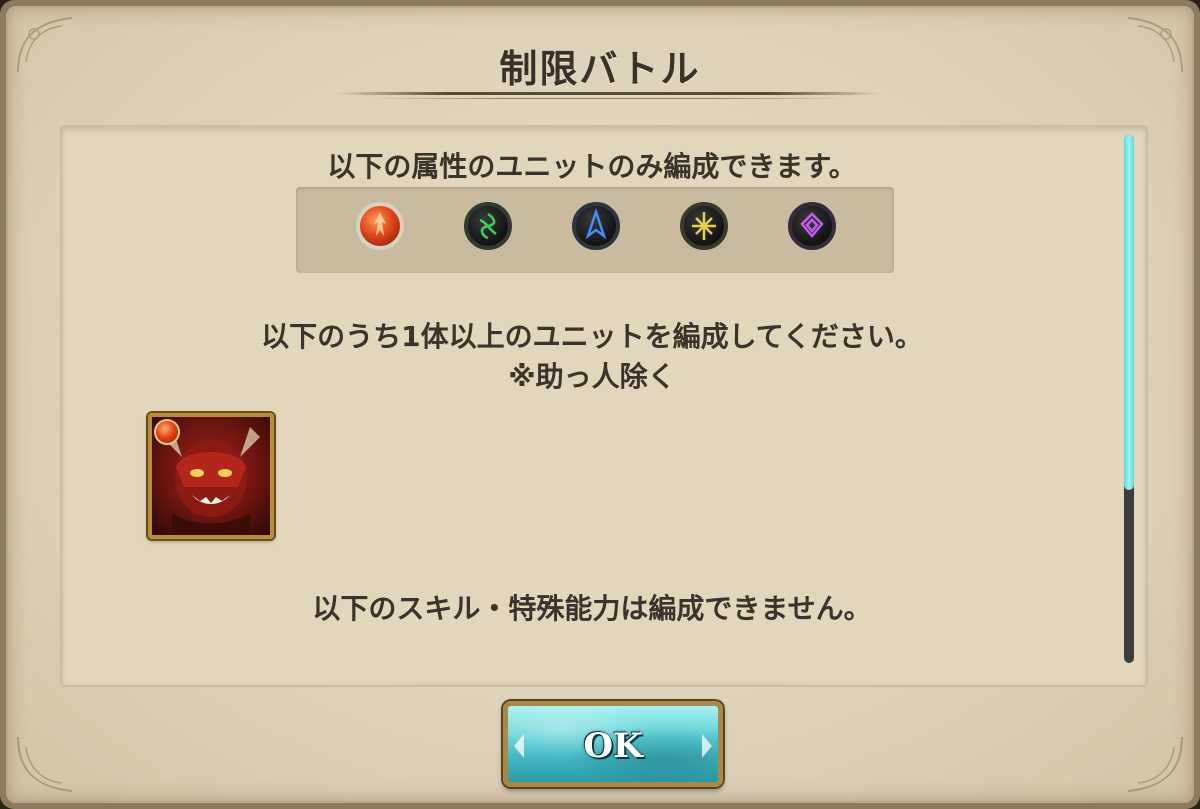 Image resolution: width=1200 pixels, height=809 pixels. I want to click on dark-attribute-icon, so click(812, 226).